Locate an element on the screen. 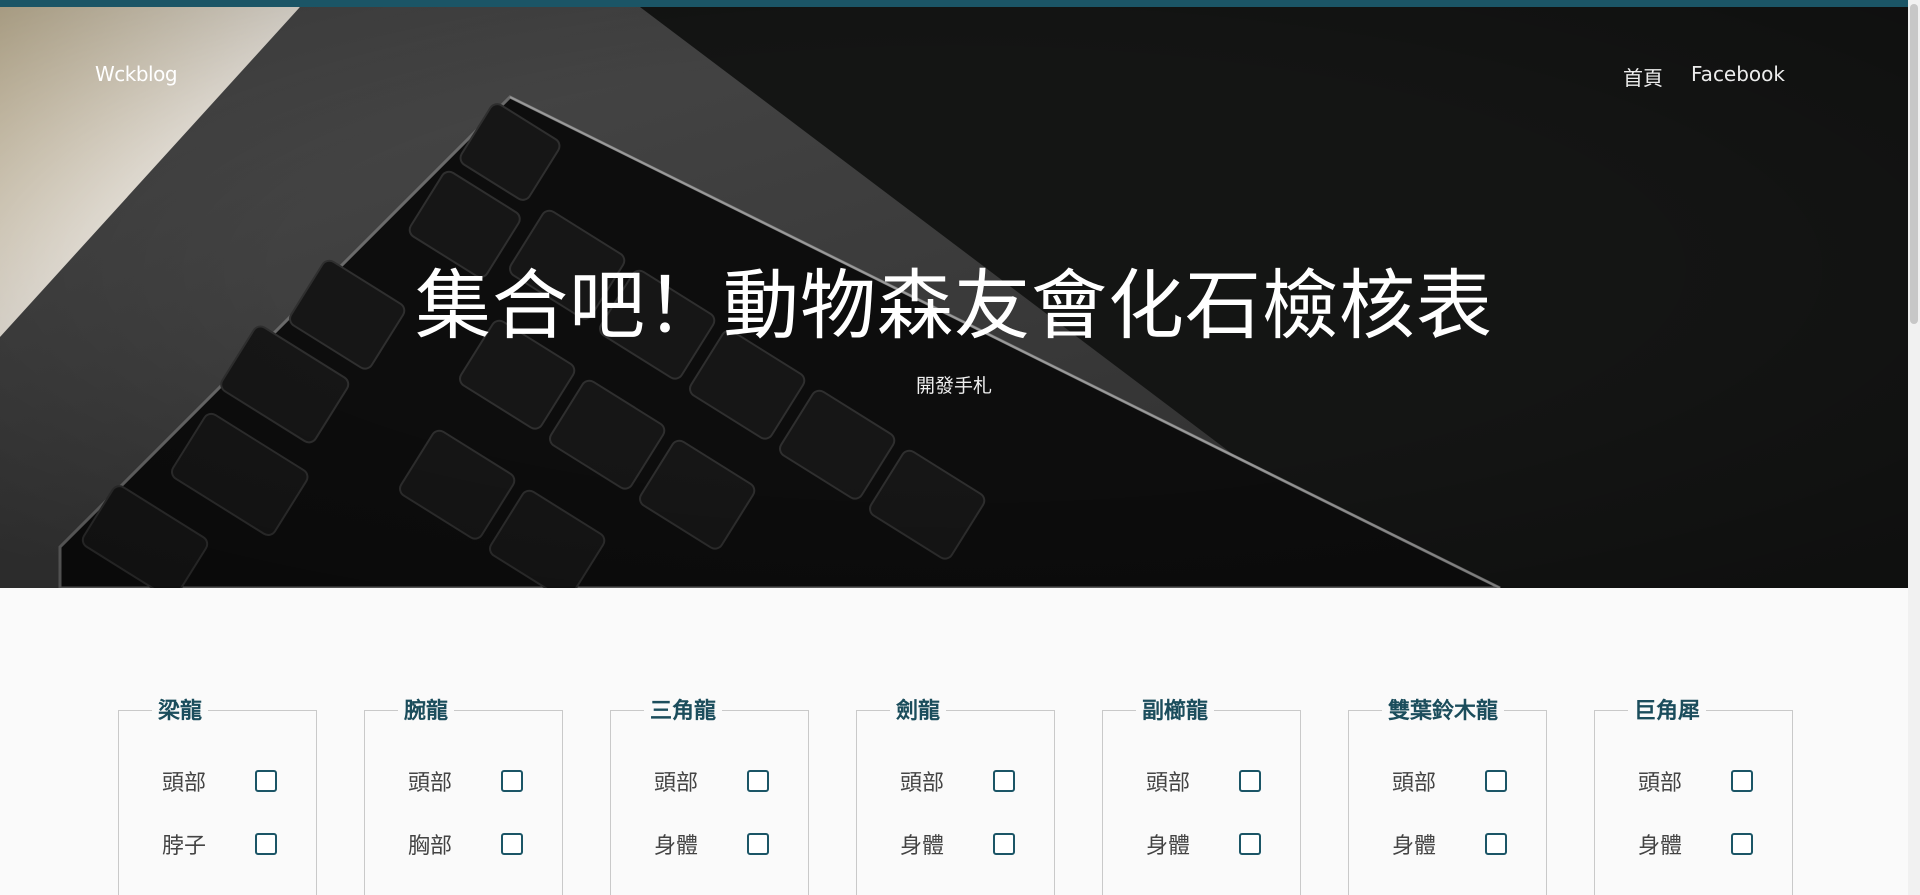 The width and height of the screenshot is (1920, 895). part-label: 胸部 is located at coordinates (430, 846).